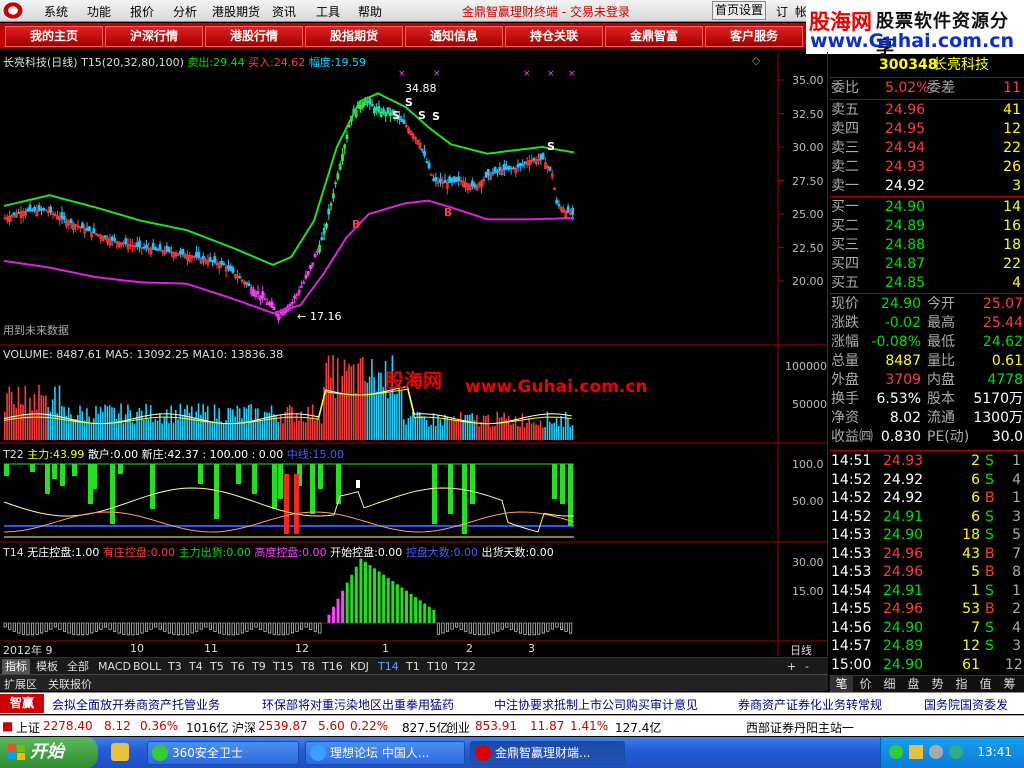  Describe the element at coordinates (466, 552) in the screenshot. I see `t14-value-5: 0.00` at that location.